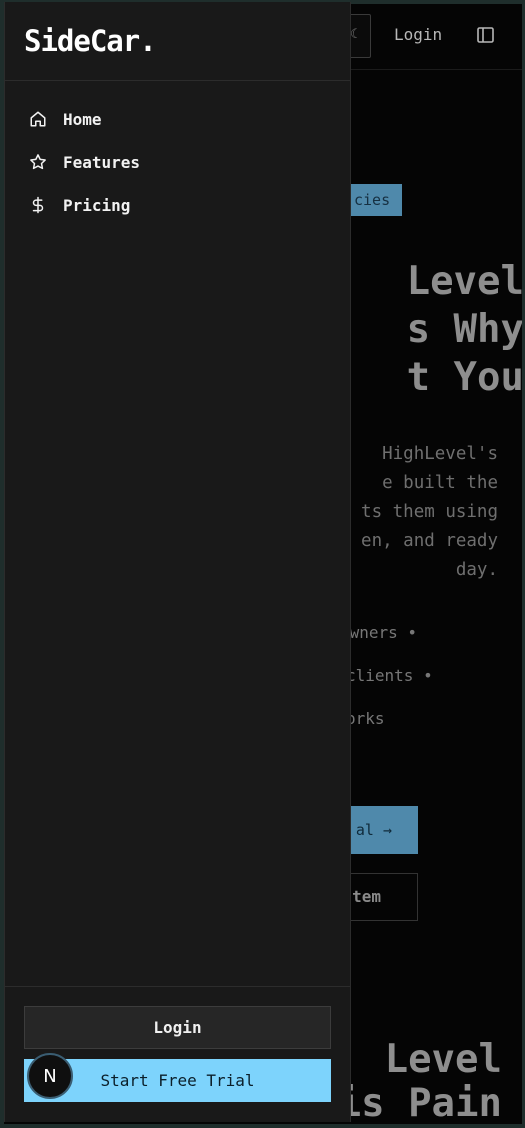 The height and width of the screenshot is (1128, 525). I want to click on feature-item: owners •, so click(379, 632).